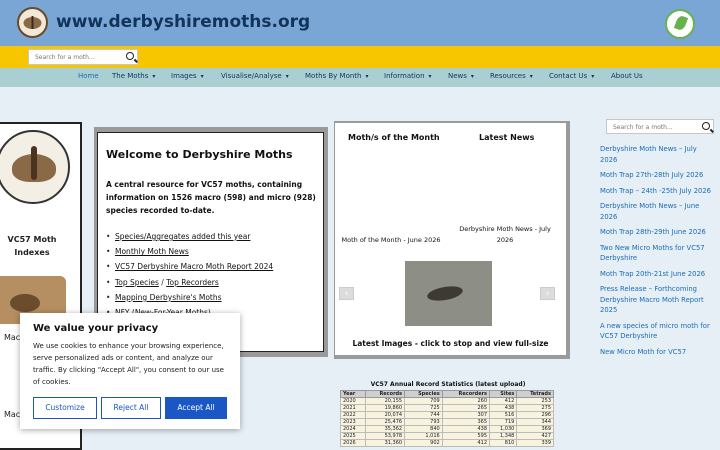 The image size is (720, 450). What do you see at coordinates (446, 436) in the screenshot?
I see `table-row: 2025 53,978 1,016 595 1,348 427` at bounding box center [446, 436].